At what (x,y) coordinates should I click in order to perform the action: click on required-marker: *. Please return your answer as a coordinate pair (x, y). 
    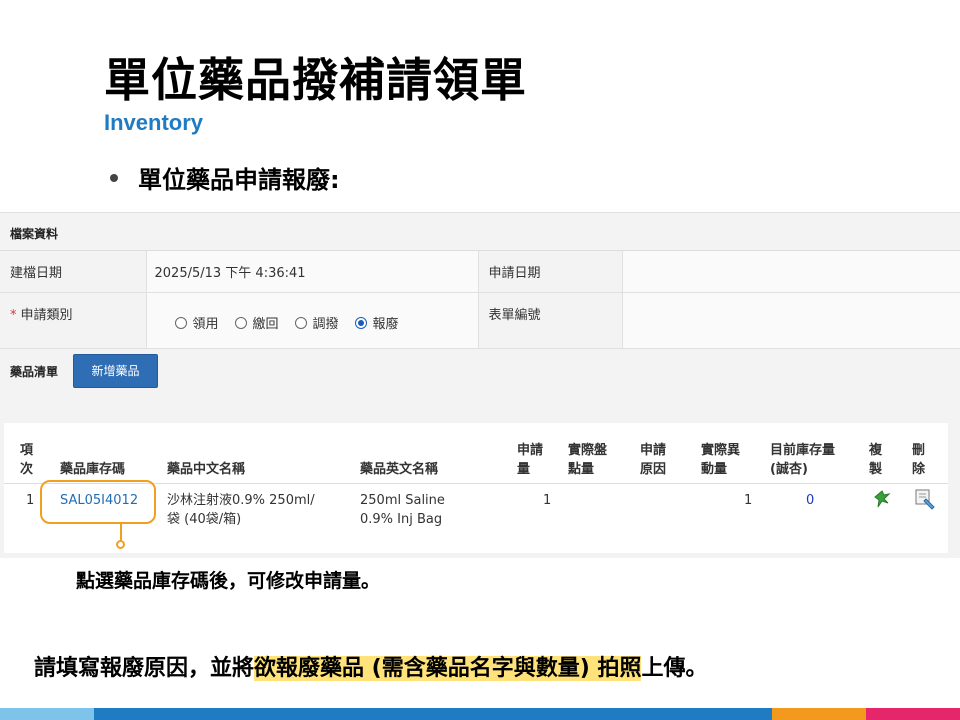
    Looking at the image, I should click on (13, 315).